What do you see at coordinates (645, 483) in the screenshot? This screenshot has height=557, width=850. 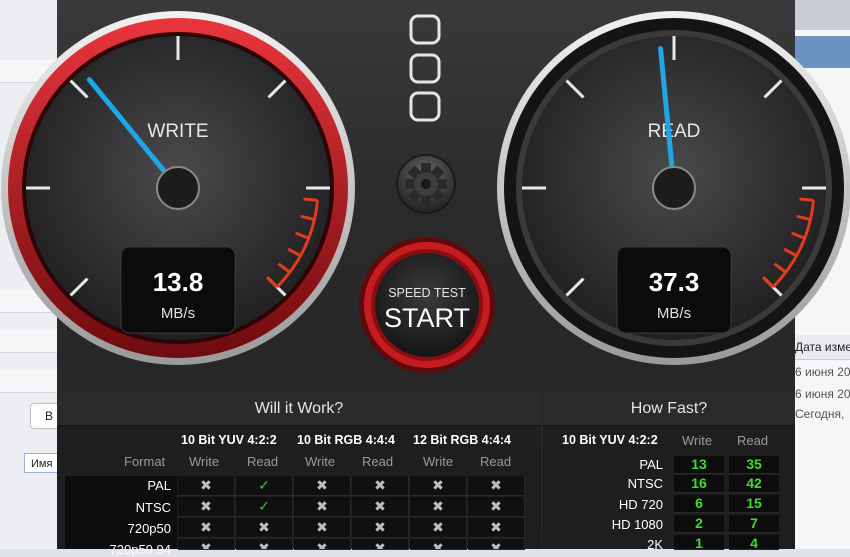 I see `how-fast-format: NTSC` at bounding box center [645, 483].